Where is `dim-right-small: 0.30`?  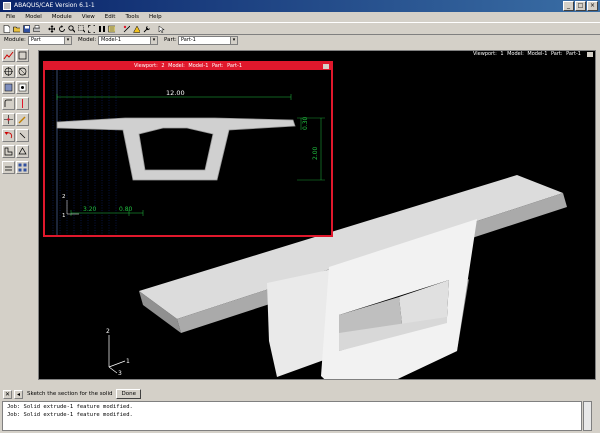
dim-right-small: 0.30 is located at coordinates (305, 123).